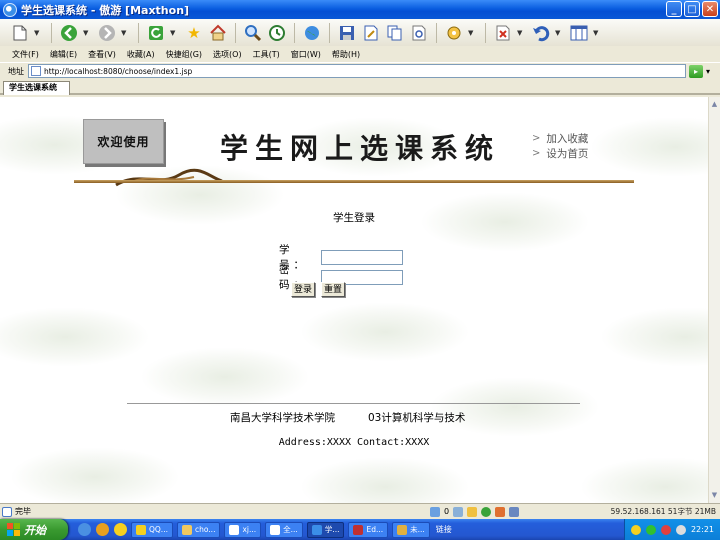  I want to click on tab-student-course-system: 学生选课系统, so click(36, 88).